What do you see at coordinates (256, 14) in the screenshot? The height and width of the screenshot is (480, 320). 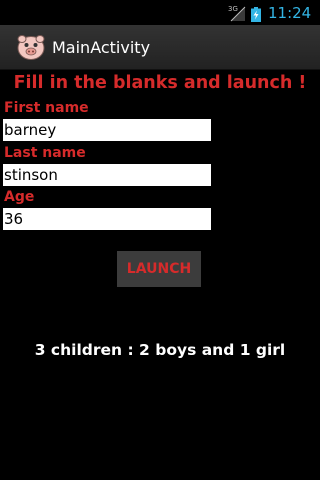 I see `battery-charging-icon` at bounding box center [256, 14].